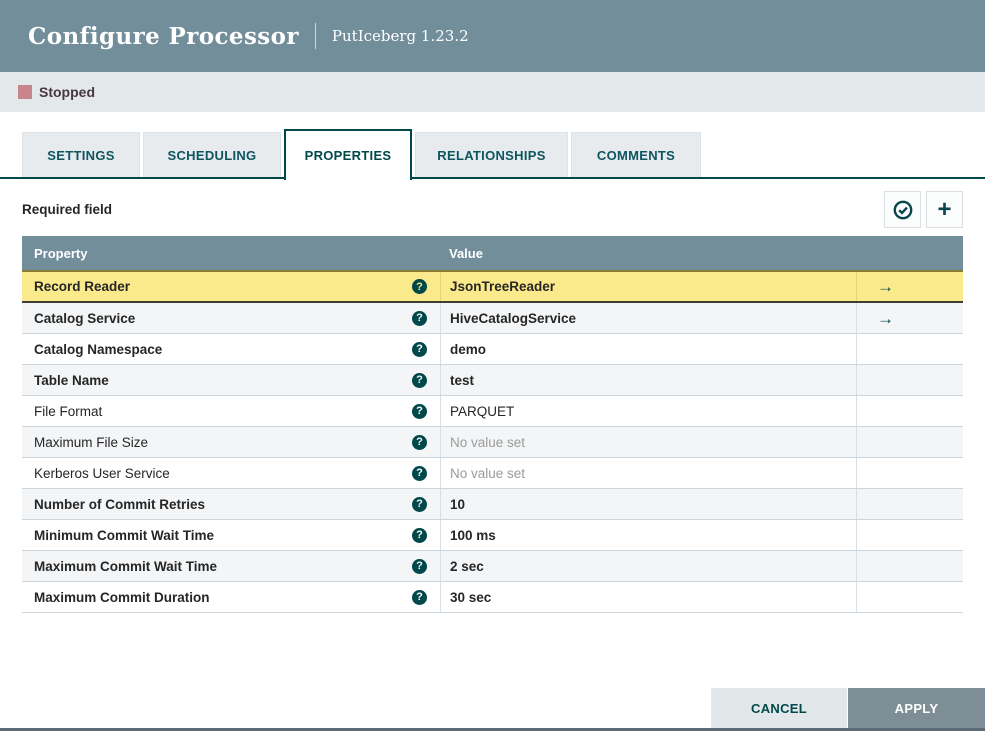 Image resolution: width=985 pixels, height=731 pixels. Describe the element at coordinates (513, 318) in the screenshot. I see `property-value: HiveCatalogService` at that location.